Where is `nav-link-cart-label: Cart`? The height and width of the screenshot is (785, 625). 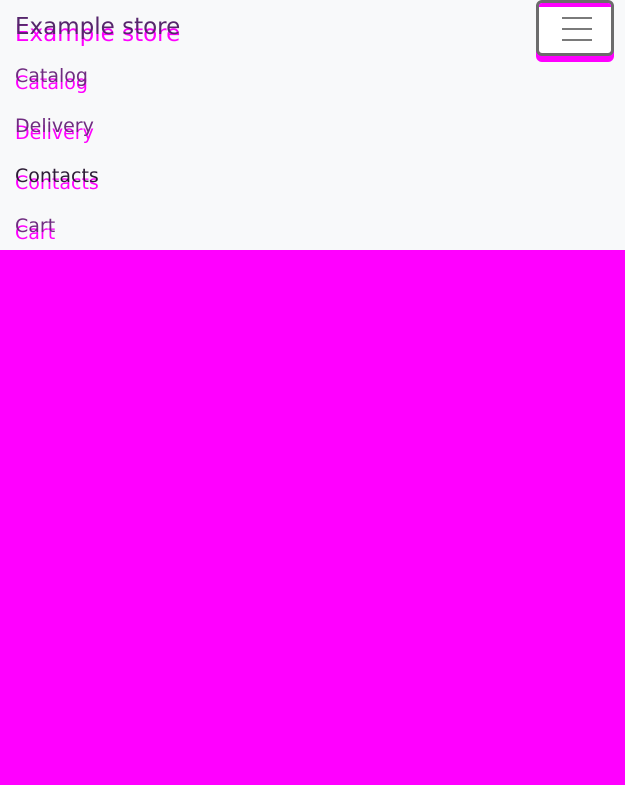 nav-link-cart-label: Cart is located at coordinates (35, 226).